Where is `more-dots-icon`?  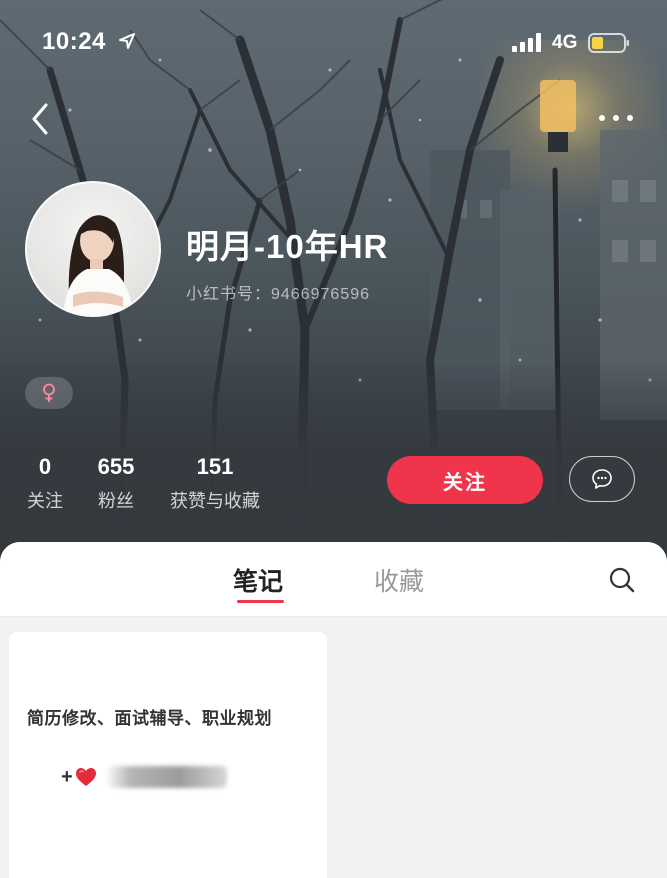
more-dots-icon is located at coordinates (616, 118).